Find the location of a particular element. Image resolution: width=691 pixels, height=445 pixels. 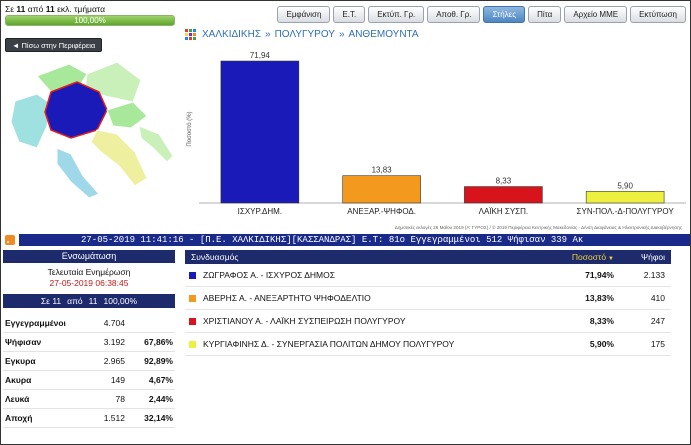

breadcrumb-unit: ΑΝΘΕΜΟΥΝΤΑ is located at coordinates (383, 34).